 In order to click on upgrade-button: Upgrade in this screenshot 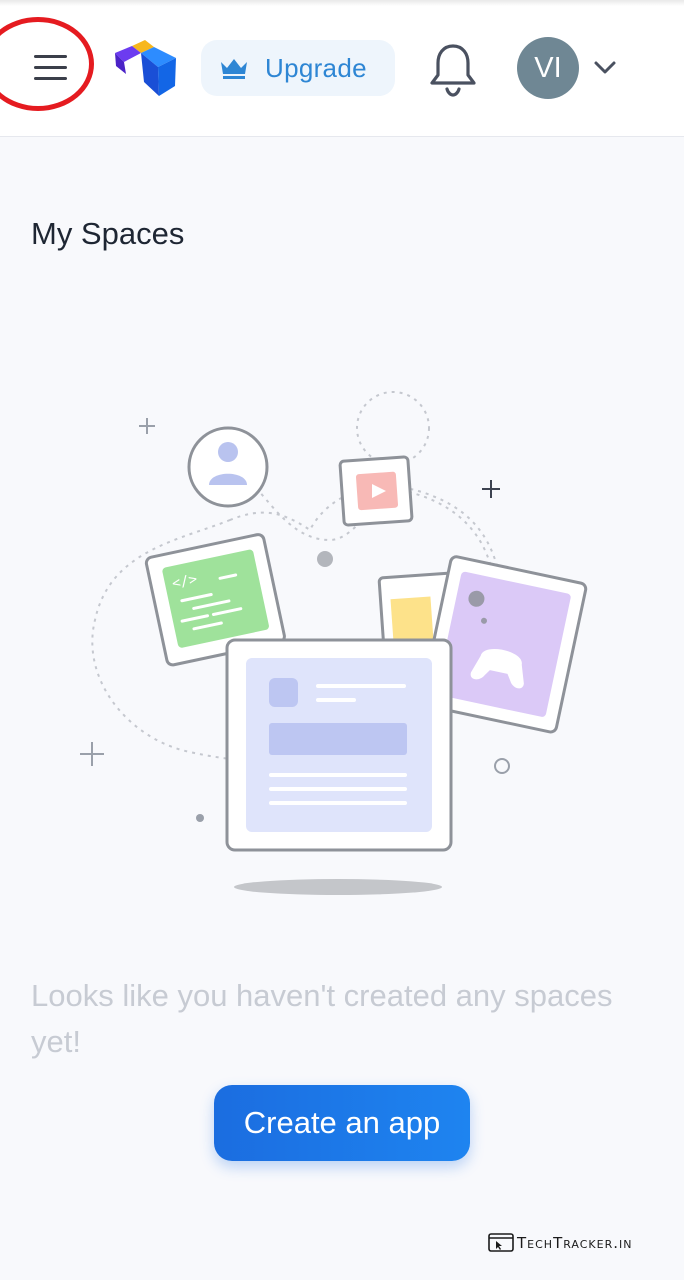, I will do `click(298, 68)`.